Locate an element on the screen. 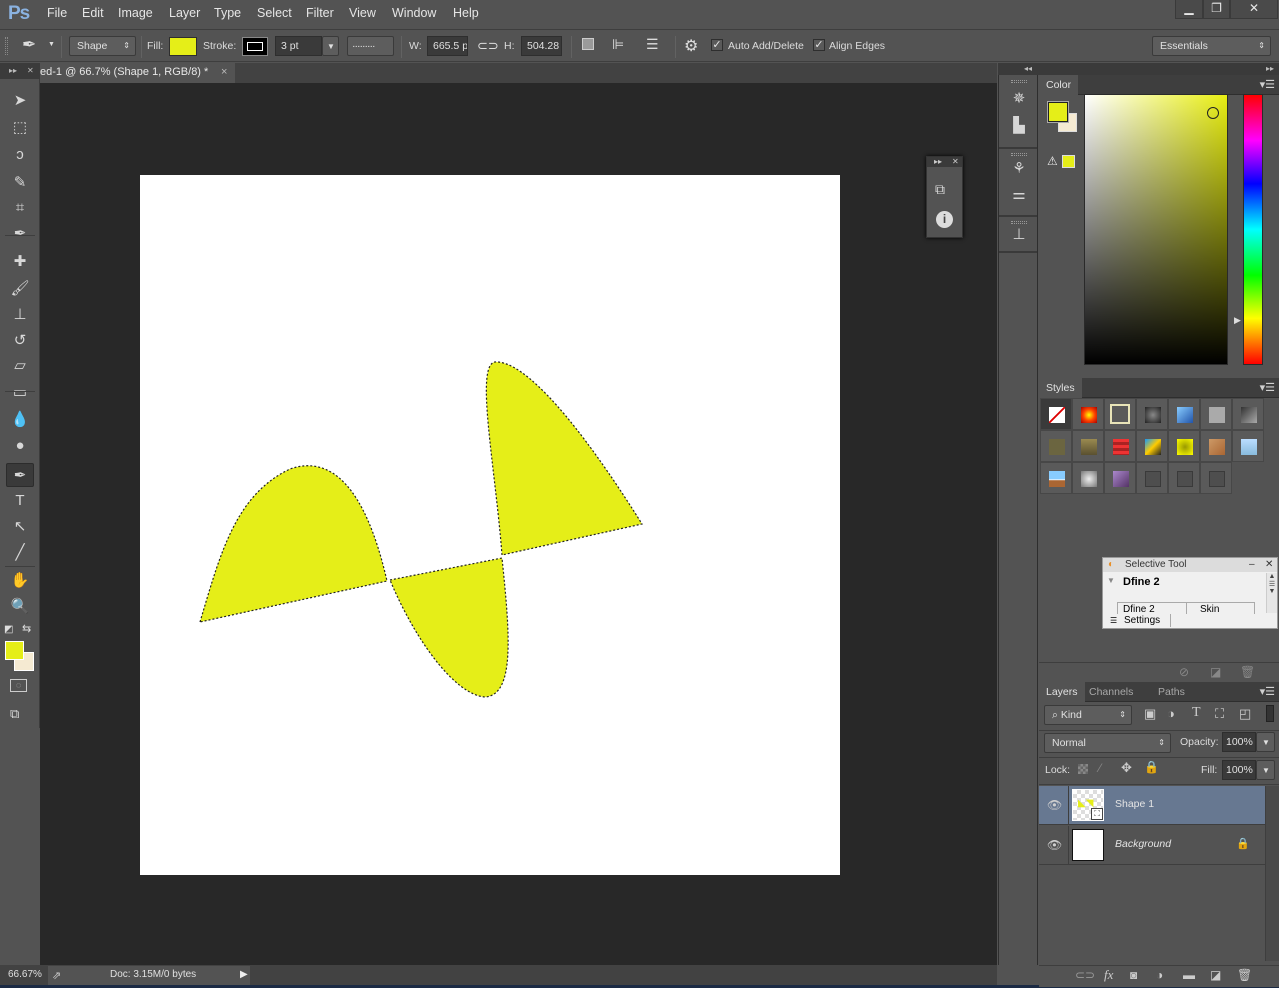  clone-stamp-tool: ⊥ is located at coordinates (20, 315).